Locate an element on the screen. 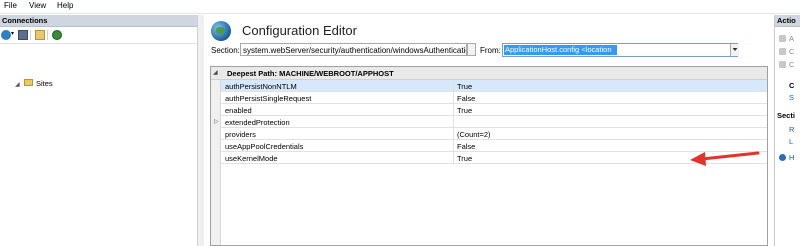 The height and width of the screenshot is (246, 800). property-value: (Count=2) is located at coordinates (474, 134).